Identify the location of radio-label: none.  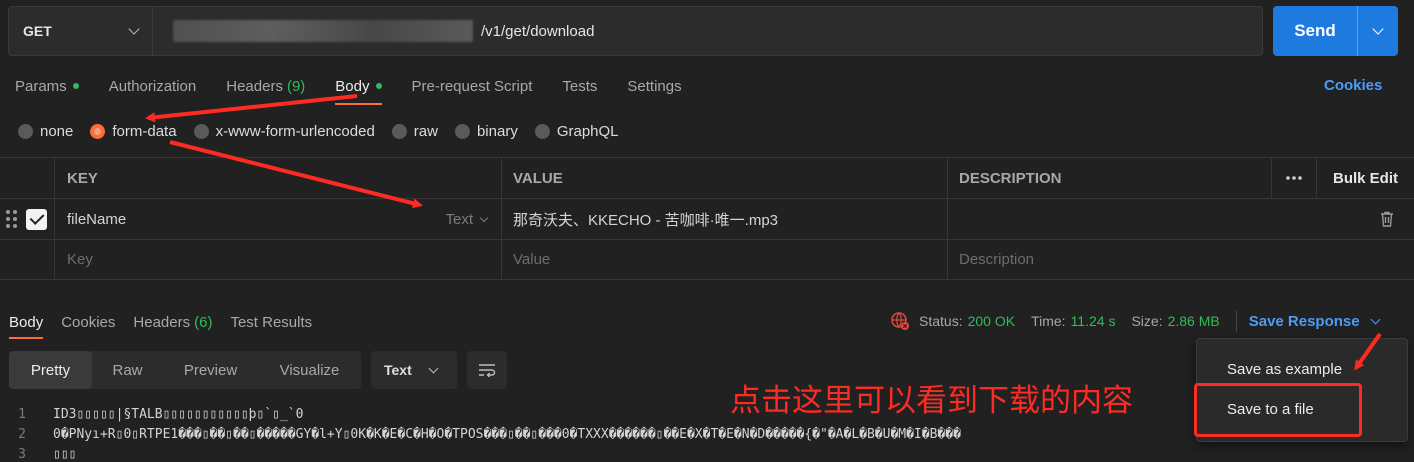
(57, 131).